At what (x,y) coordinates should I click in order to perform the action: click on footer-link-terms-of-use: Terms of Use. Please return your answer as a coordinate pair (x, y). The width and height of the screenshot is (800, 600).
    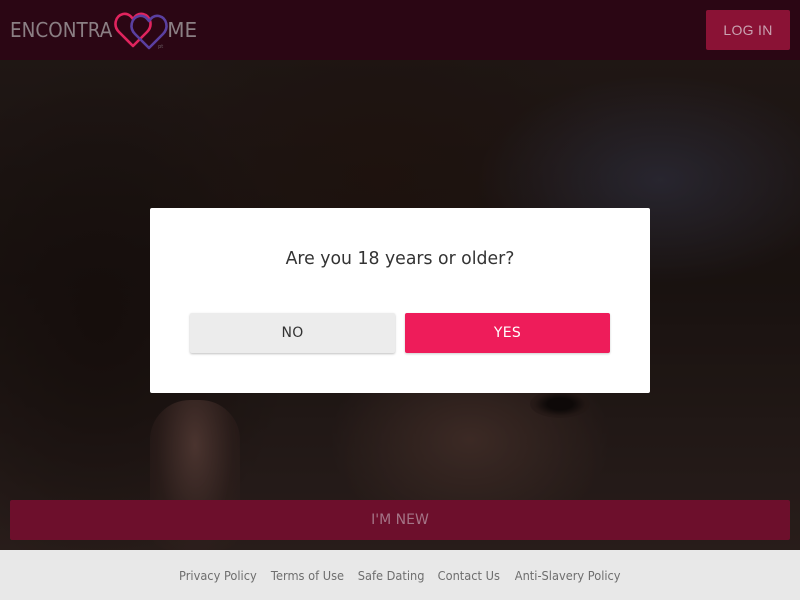
    Looking at the image, I should click on (307, 576).